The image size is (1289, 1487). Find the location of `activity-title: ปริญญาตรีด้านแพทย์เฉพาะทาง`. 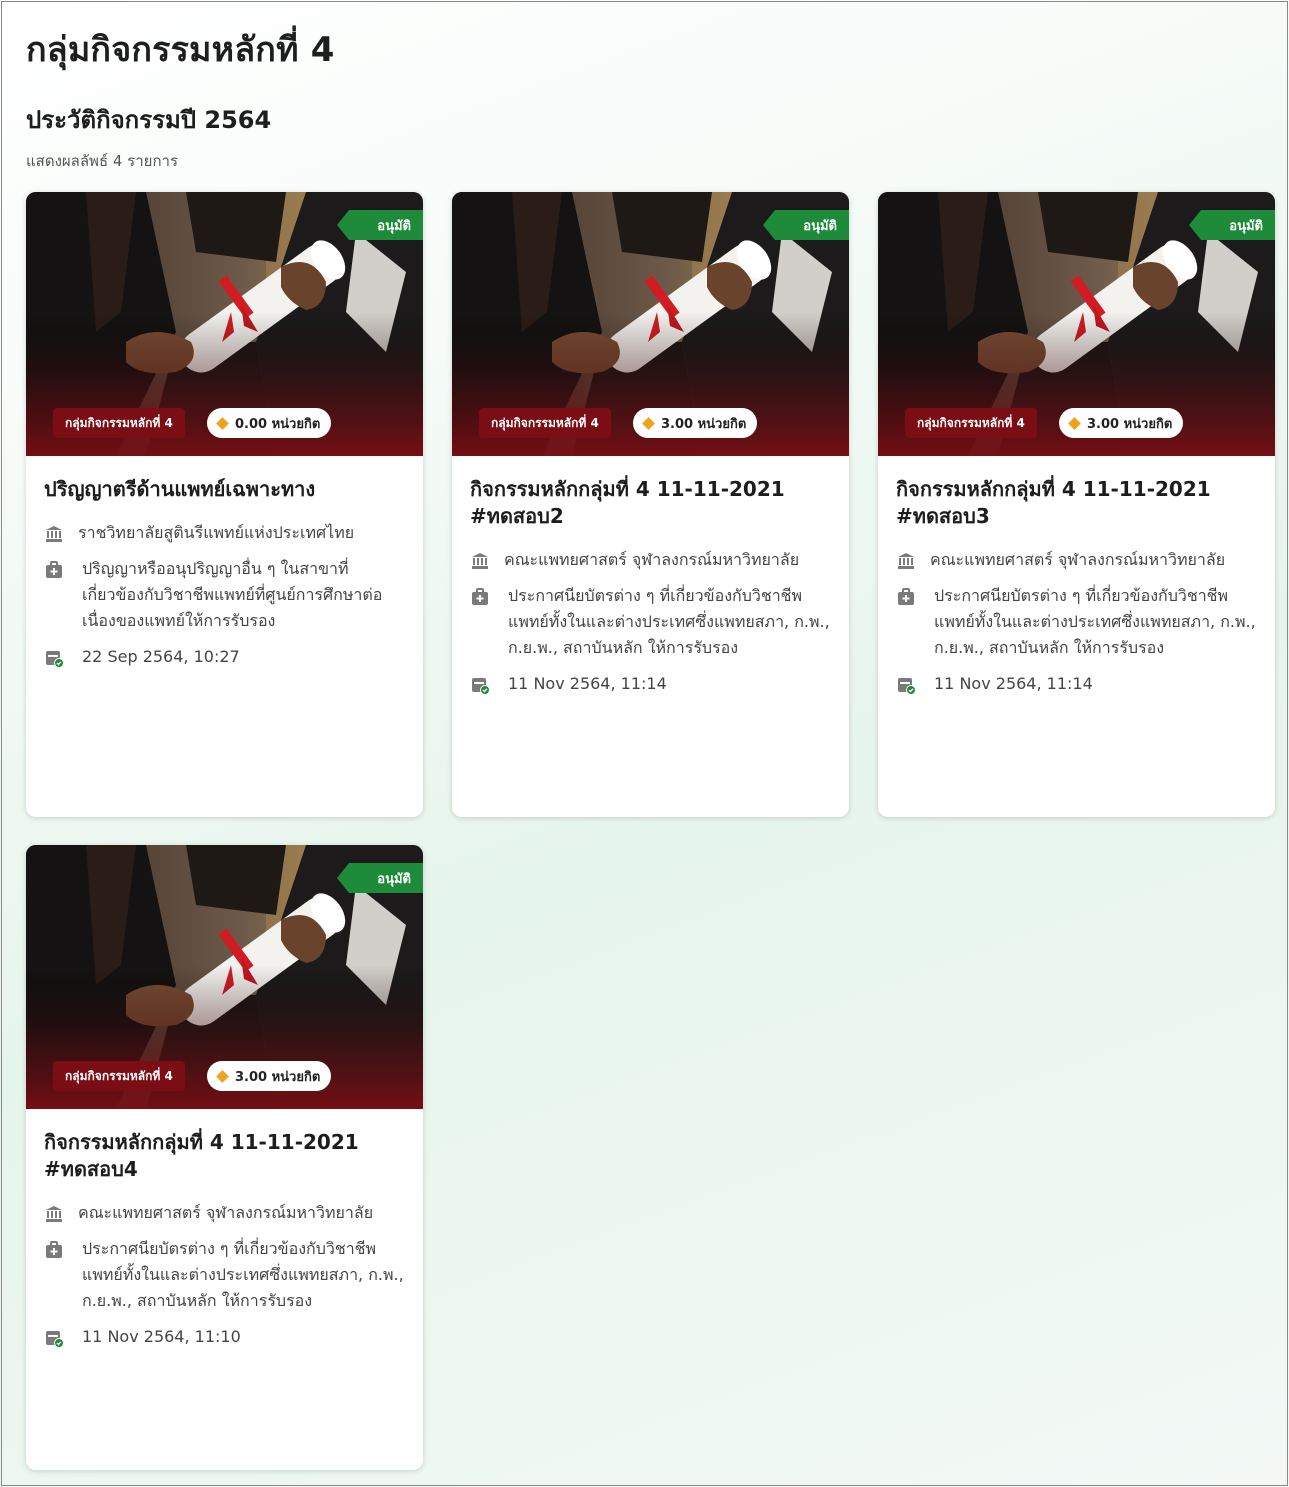

activity-title: ปริญญาตรีด้านแพทย์เฉพาะทาง is located at coordinates (180, 489).